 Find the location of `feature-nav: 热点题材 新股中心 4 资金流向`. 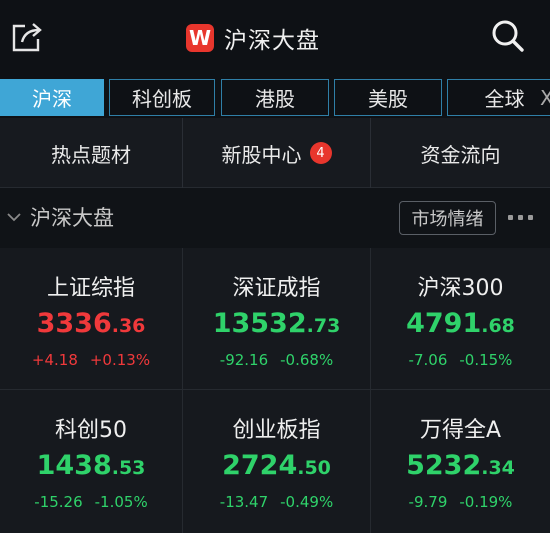

feature-nav: 热点题材 新股中心 4 资金流向 is located at coordinates (275, 153).